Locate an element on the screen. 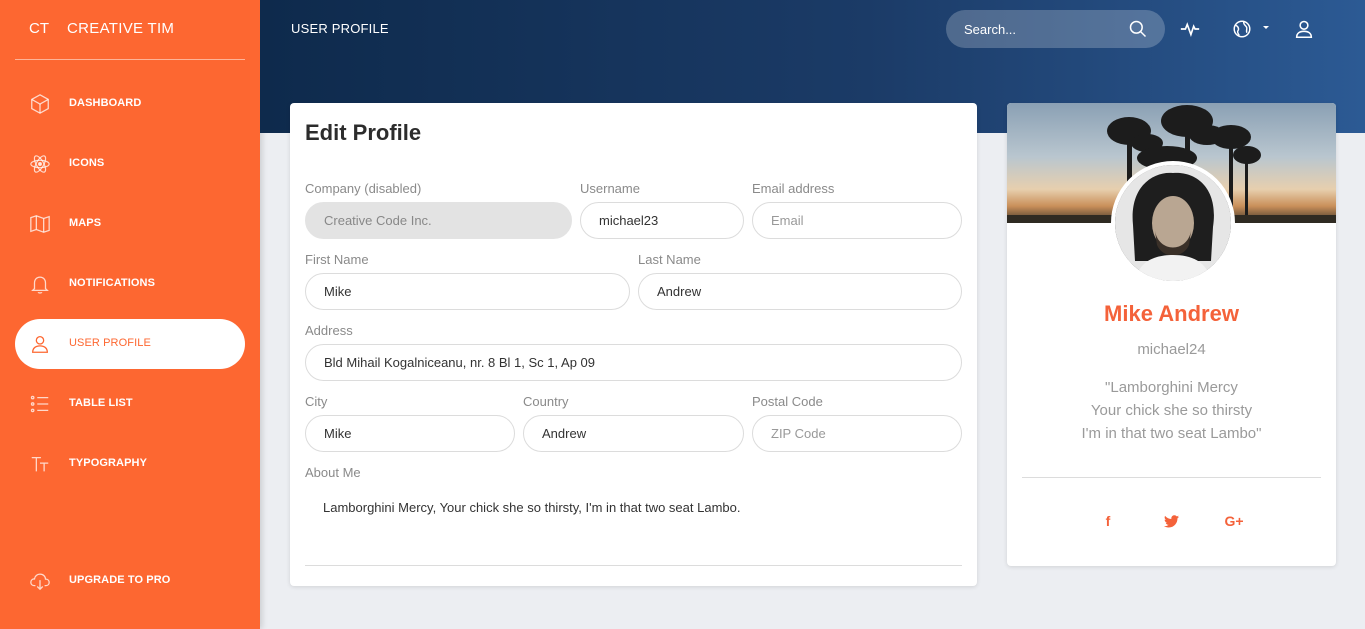 This screenshot has height=629, width=1365. sidebar-item-notifications: NOTIFICATIONS is located at coordinates (130, 284).